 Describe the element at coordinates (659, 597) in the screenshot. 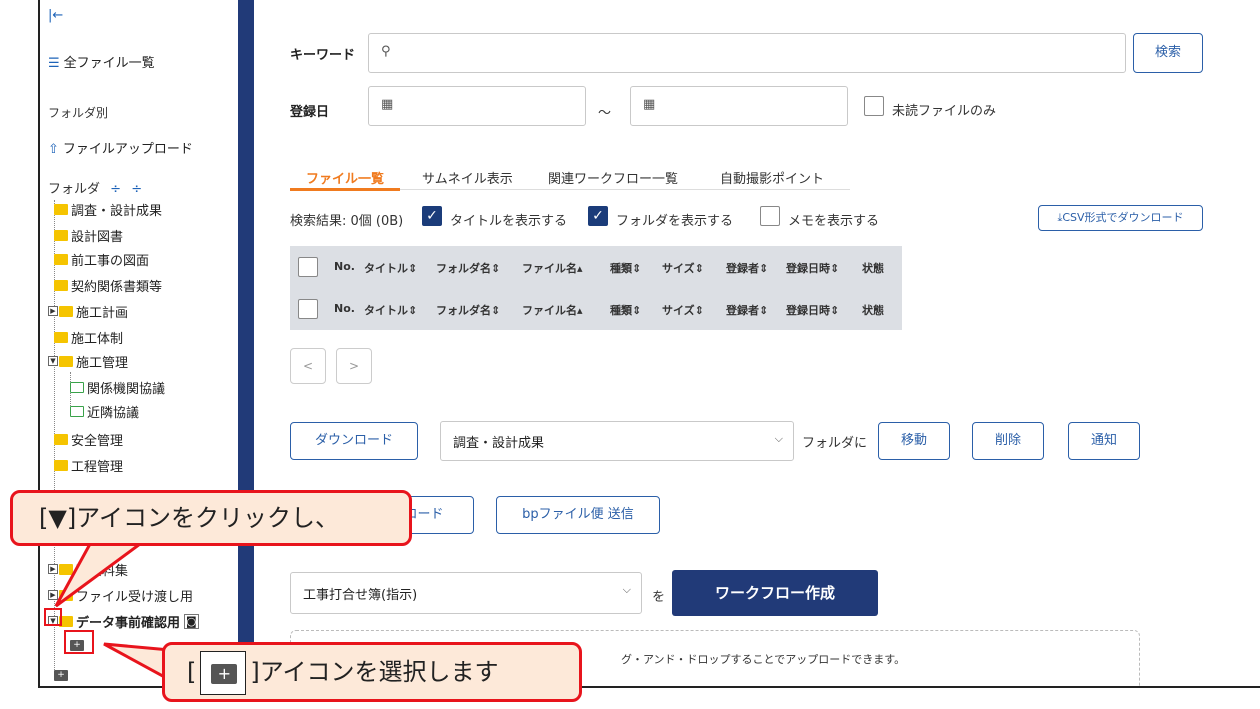

I see `workflow-particle: を` at that location.